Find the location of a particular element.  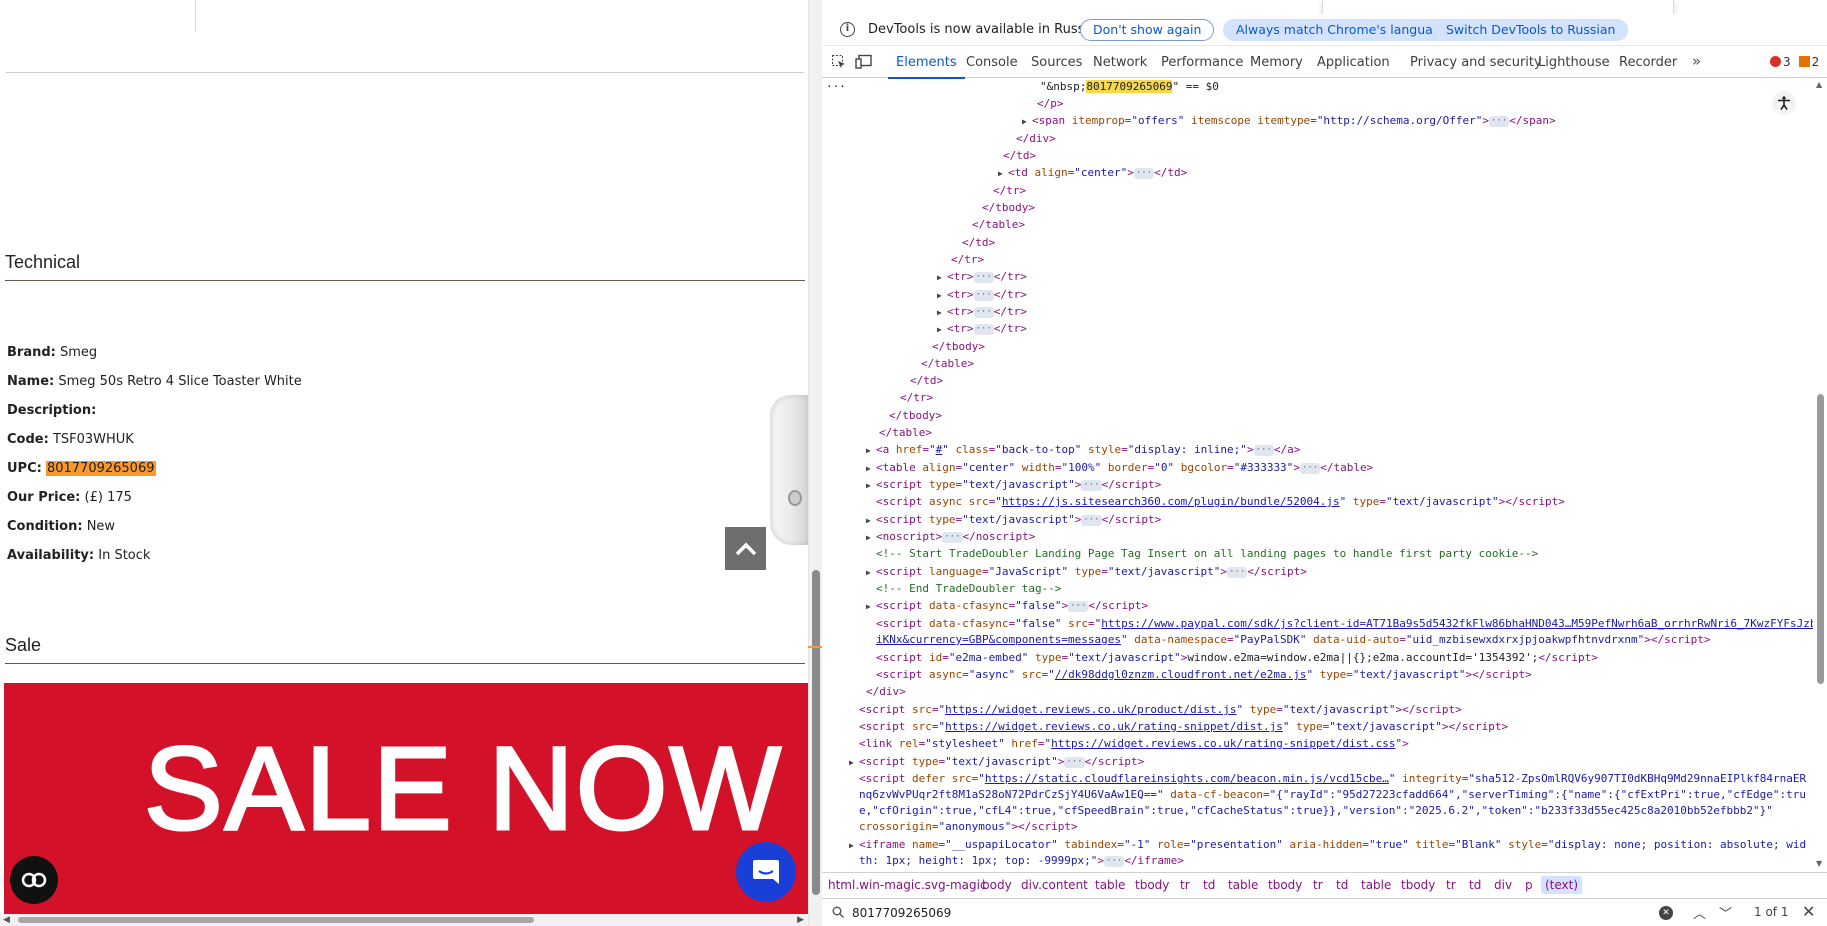

accessibility-widget-button is located at coordinates (34, 880).